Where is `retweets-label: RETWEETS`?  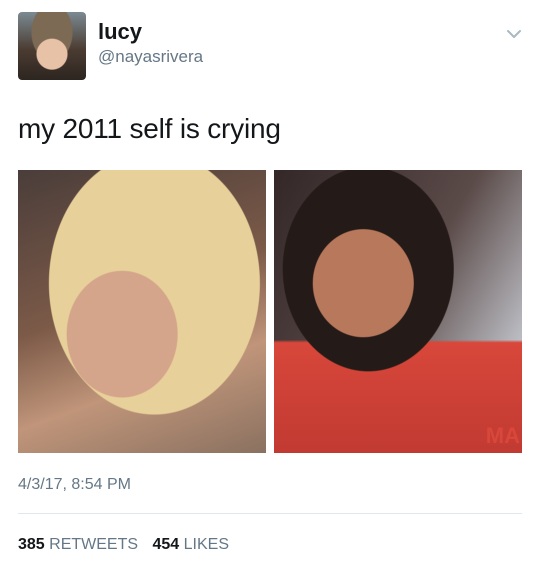 retweets-label: RETWEETS is located at coordinates (94, 544).